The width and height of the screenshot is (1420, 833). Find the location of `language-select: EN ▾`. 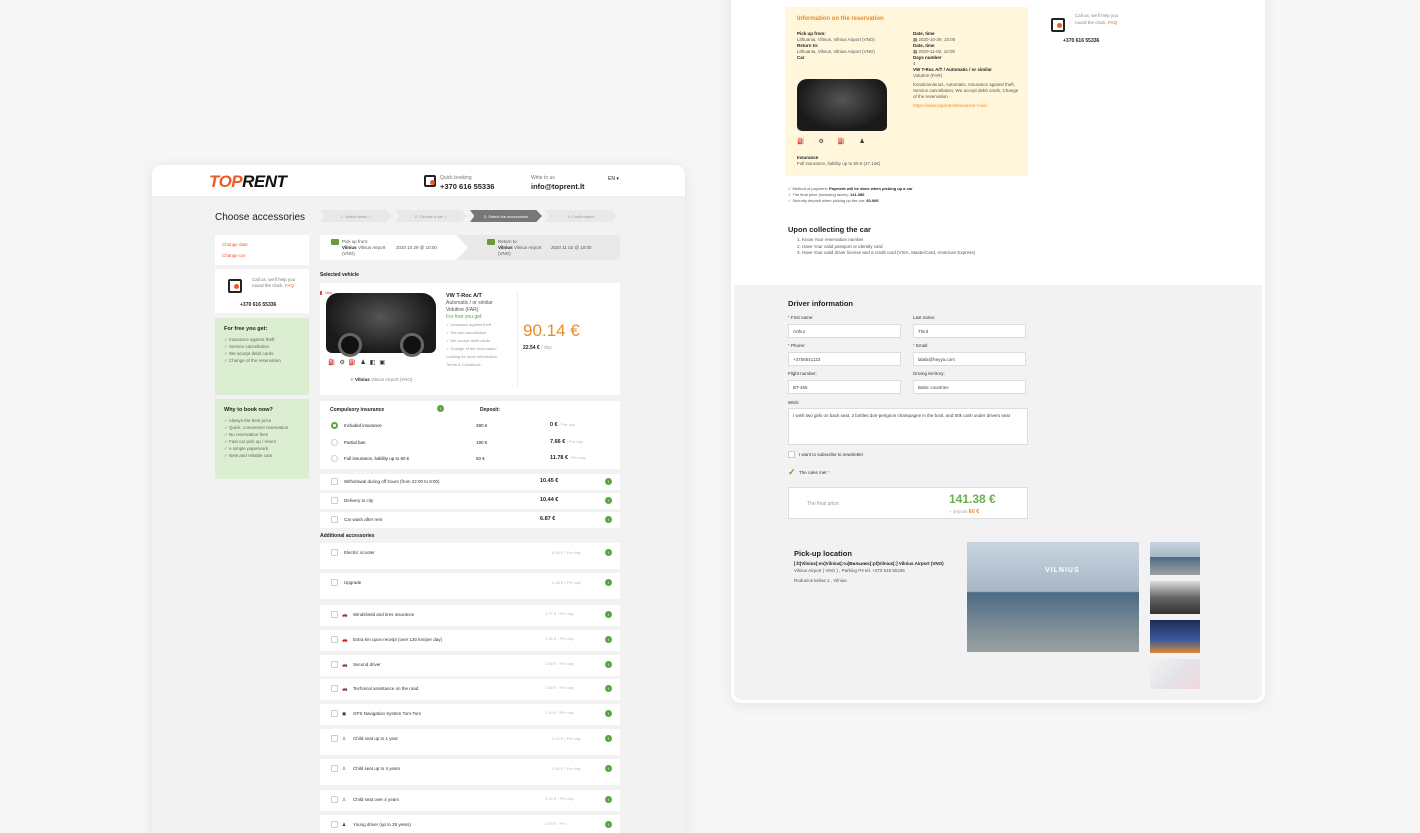

language-select: EN ▾ is located at coordinates (613, 179).